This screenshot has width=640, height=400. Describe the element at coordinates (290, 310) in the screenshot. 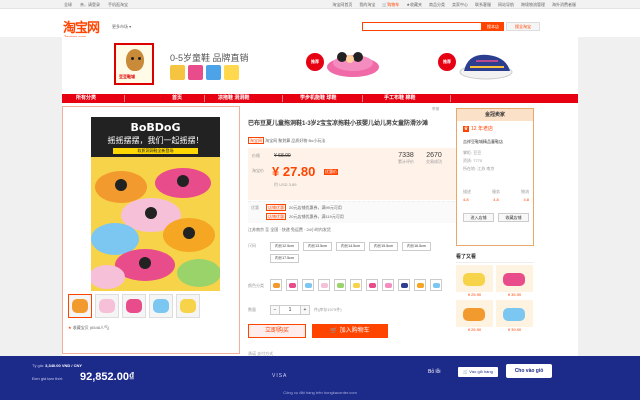

I see `quantity-input: 1` at that location.